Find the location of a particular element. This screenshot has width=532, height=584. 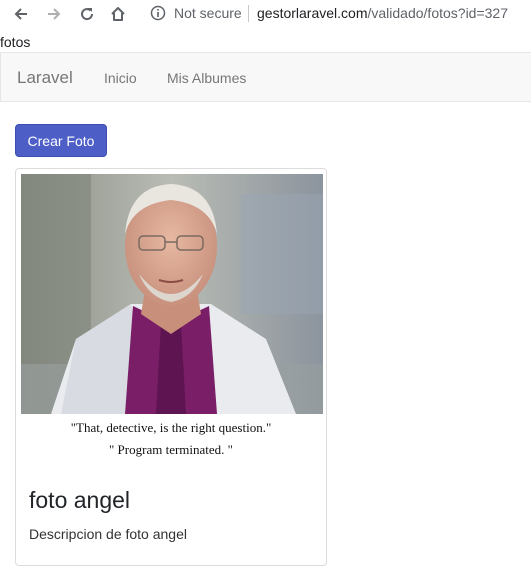

page-heading-text: fotos is located at coordinates (15, 42).